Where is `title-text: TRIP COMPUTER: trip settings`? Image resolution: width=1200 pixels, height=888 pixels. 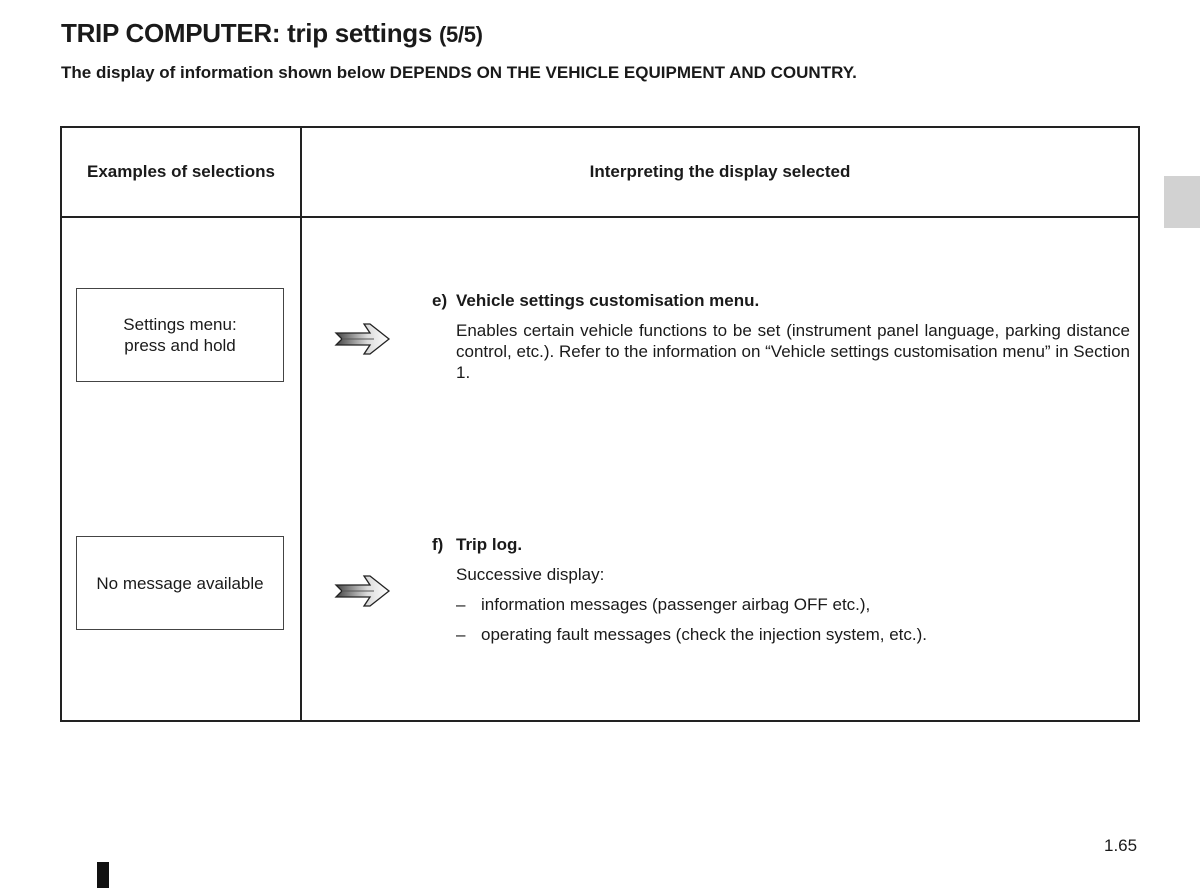 title-text: TRIP COMPUTER: trip settings is located at coordinates (250, 33).